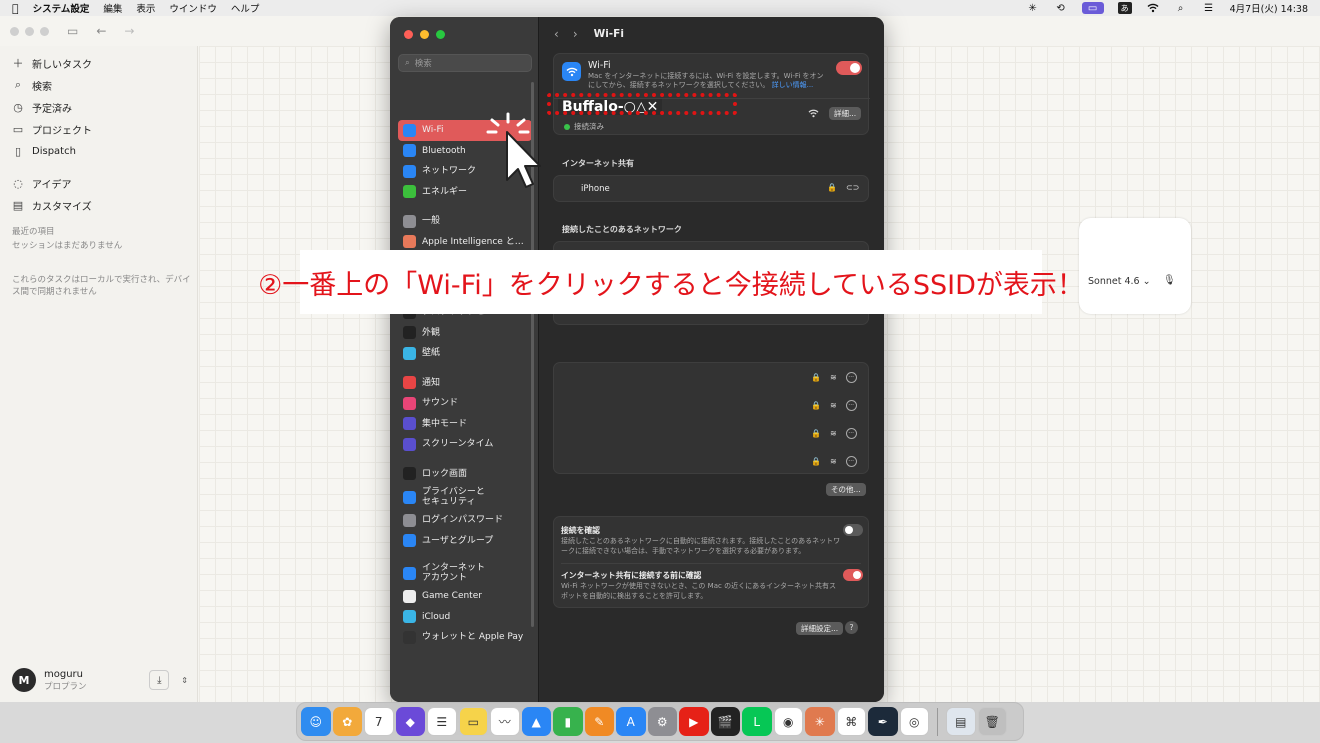 The height and width of the screenshot is (743, 1320). I want to click on photos-icon: ✿, so click(347, 721).